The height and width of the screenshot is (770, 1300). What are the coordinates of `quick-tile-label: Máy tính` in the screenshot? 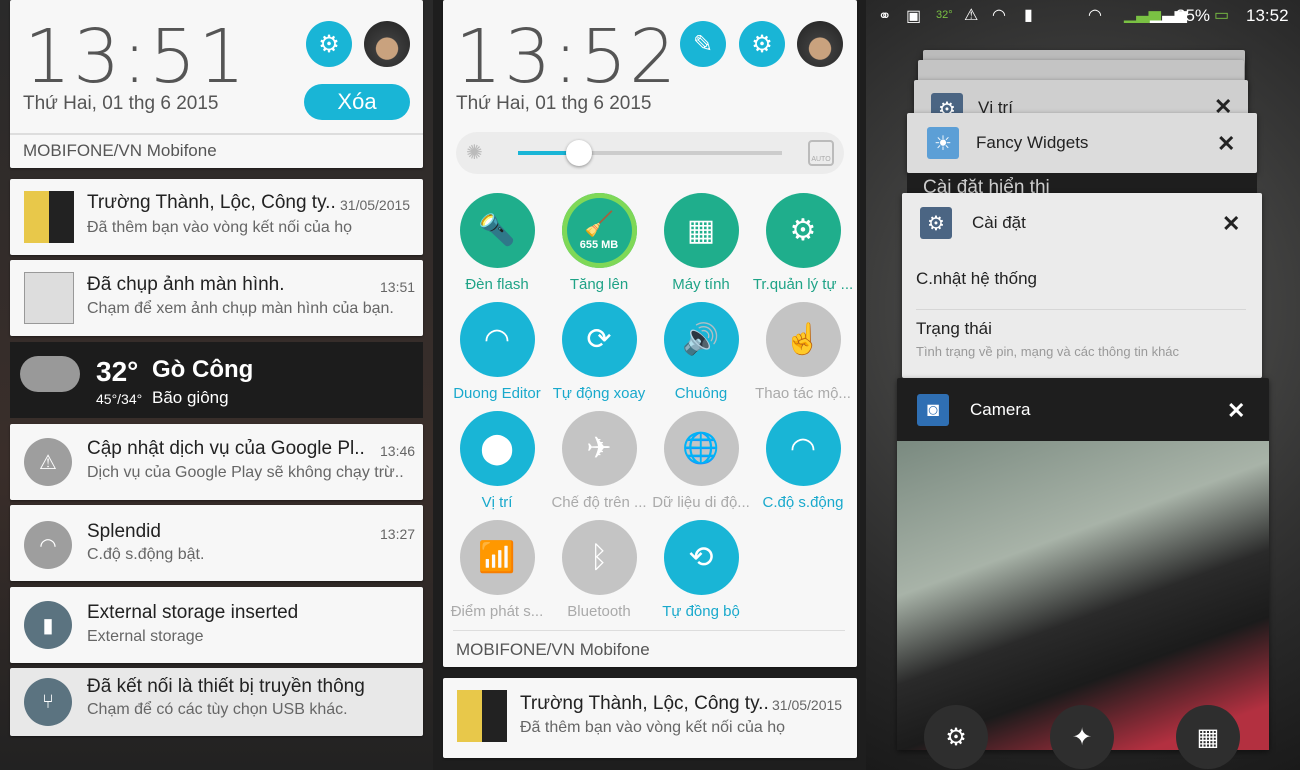 It's located at (701, 284).